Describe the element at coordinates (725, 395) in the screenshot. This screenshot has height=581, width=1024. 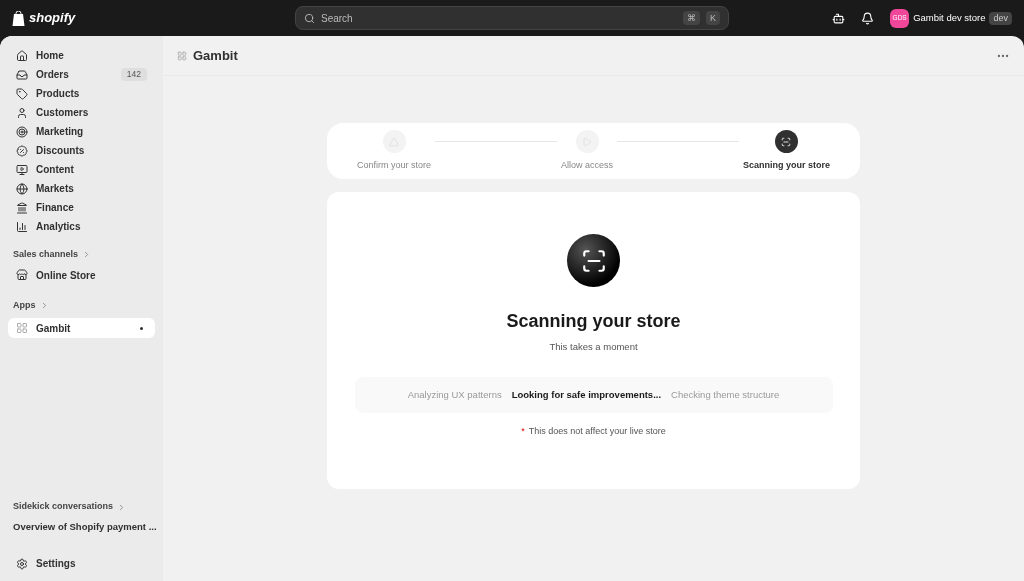
I see `phase-label: Checking theme structure` at that location.